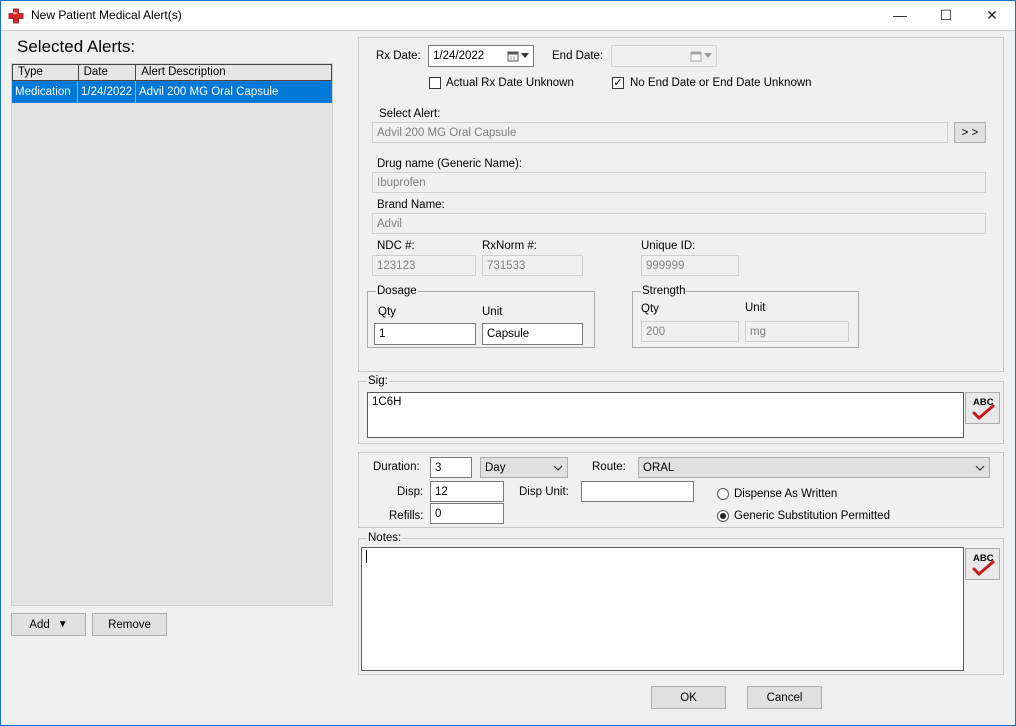  I want to click on window-title: New Patient Medical Alert(s), so click(106, 15).